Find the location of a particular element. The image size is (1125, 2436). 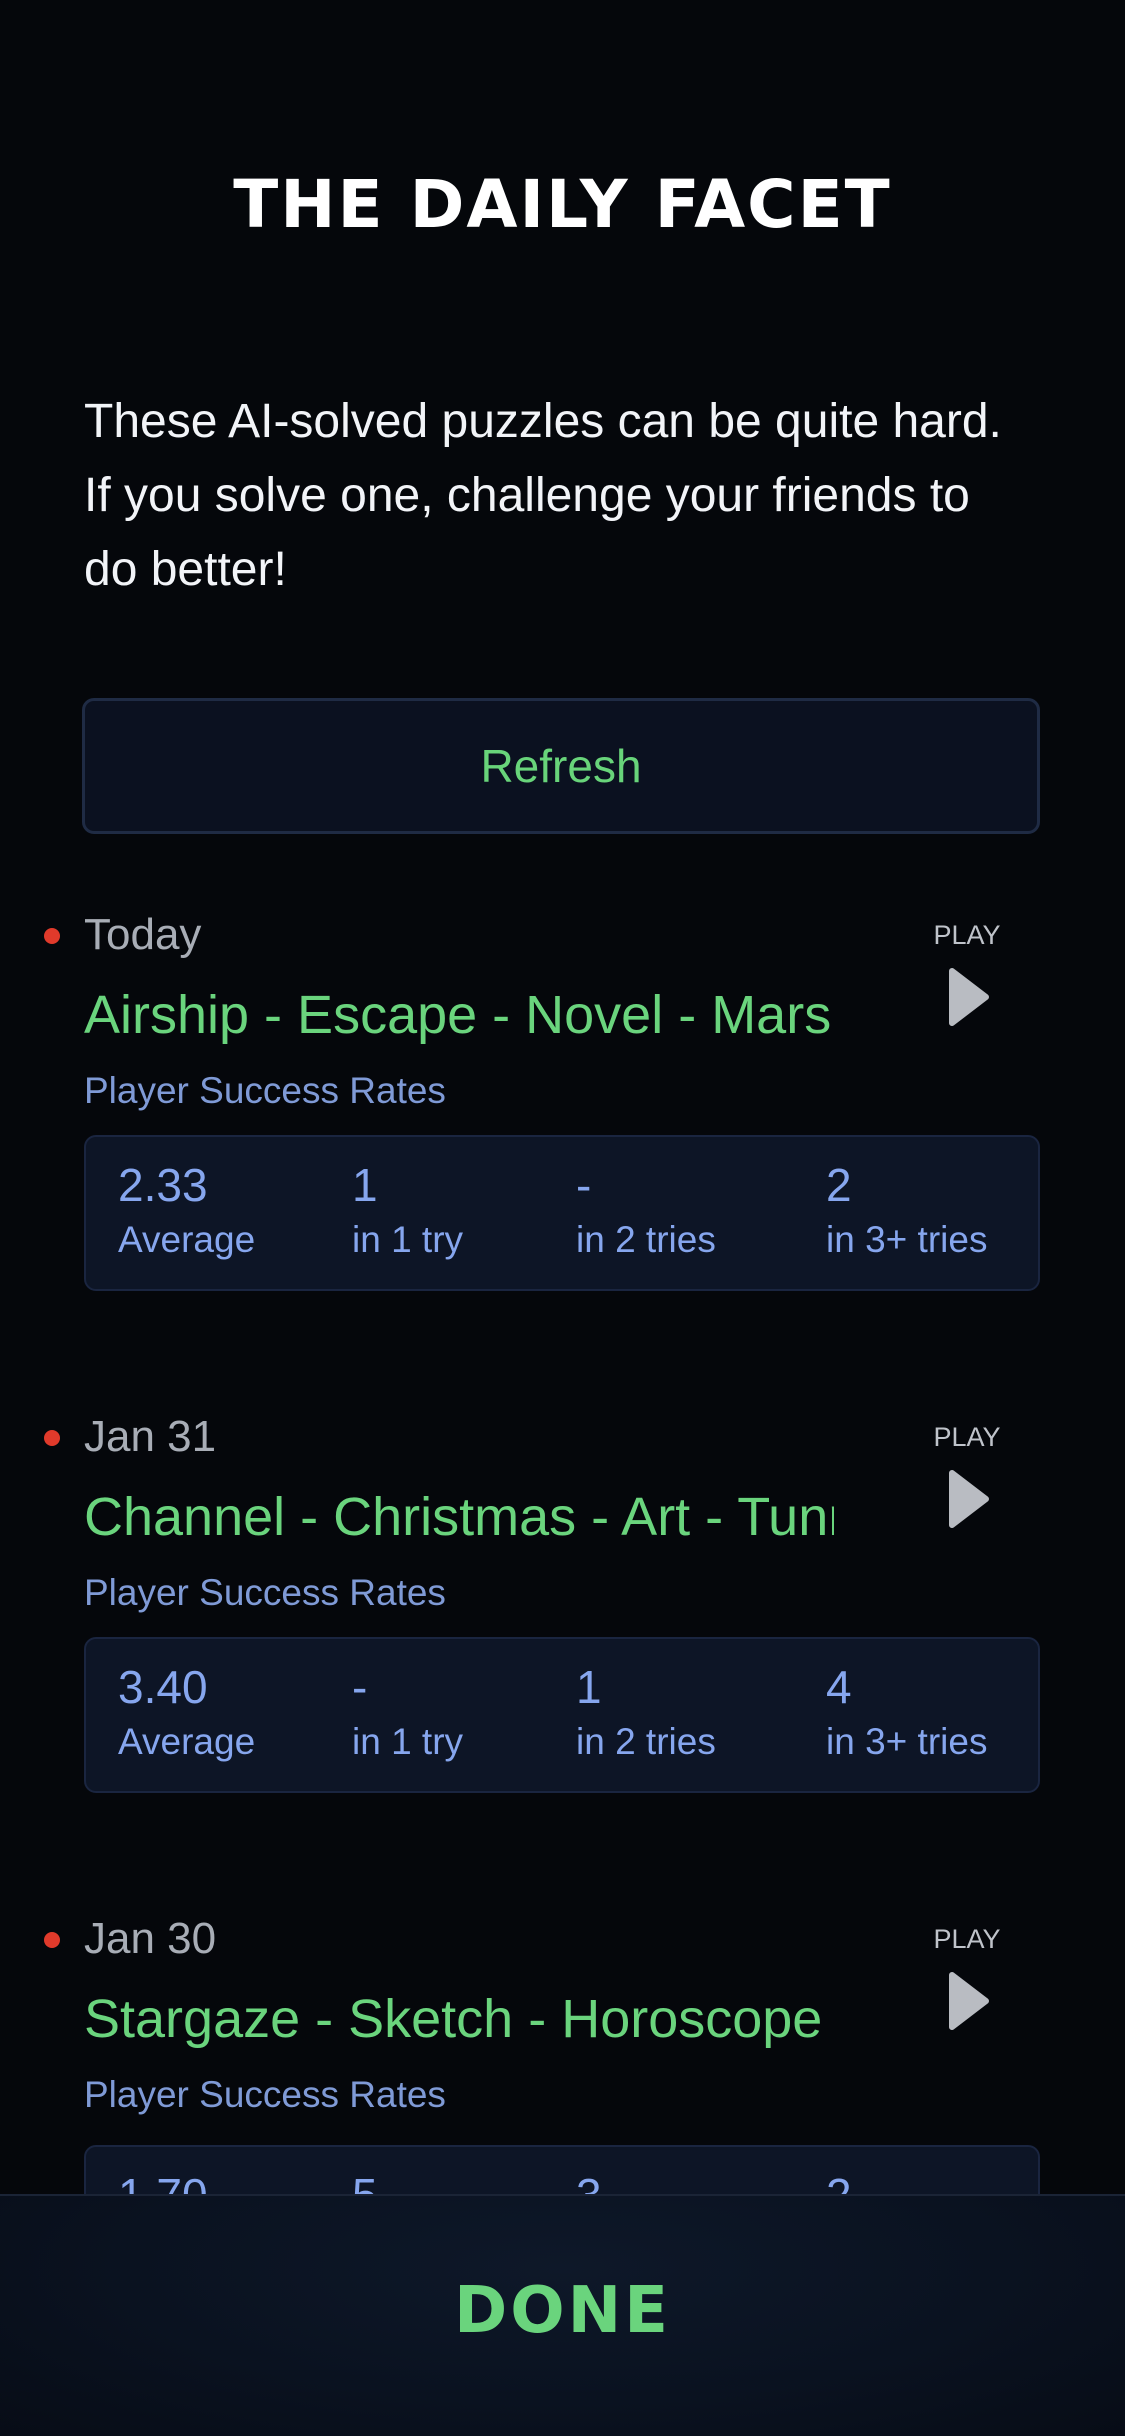

puzzle-words: Airship - Escape - Novel - Marsh is located at coordinates (459, 1015).